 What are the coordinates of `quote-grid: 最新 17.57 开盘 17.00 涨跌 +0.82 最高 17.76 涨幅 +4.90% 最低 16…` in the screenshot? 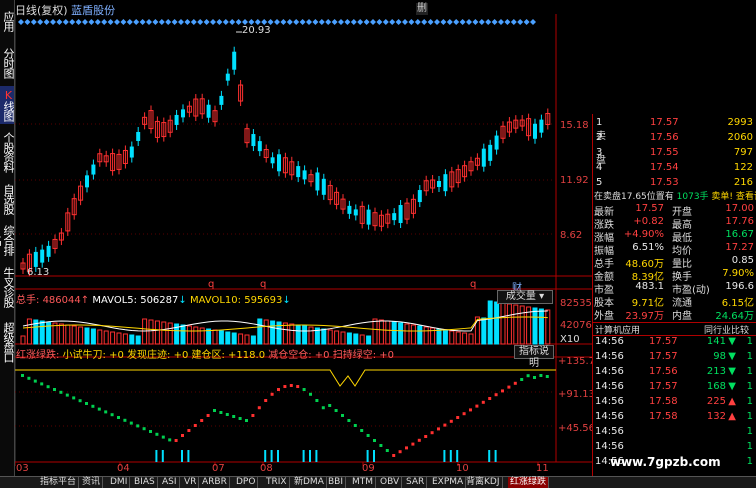 It's located at (675, 263).